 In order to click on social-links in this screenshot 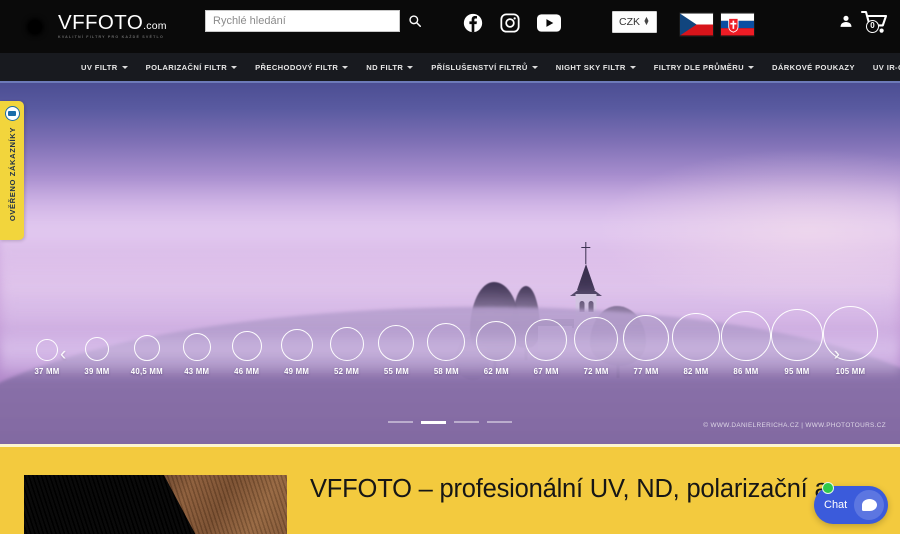, I will do `click(512, 23)`.